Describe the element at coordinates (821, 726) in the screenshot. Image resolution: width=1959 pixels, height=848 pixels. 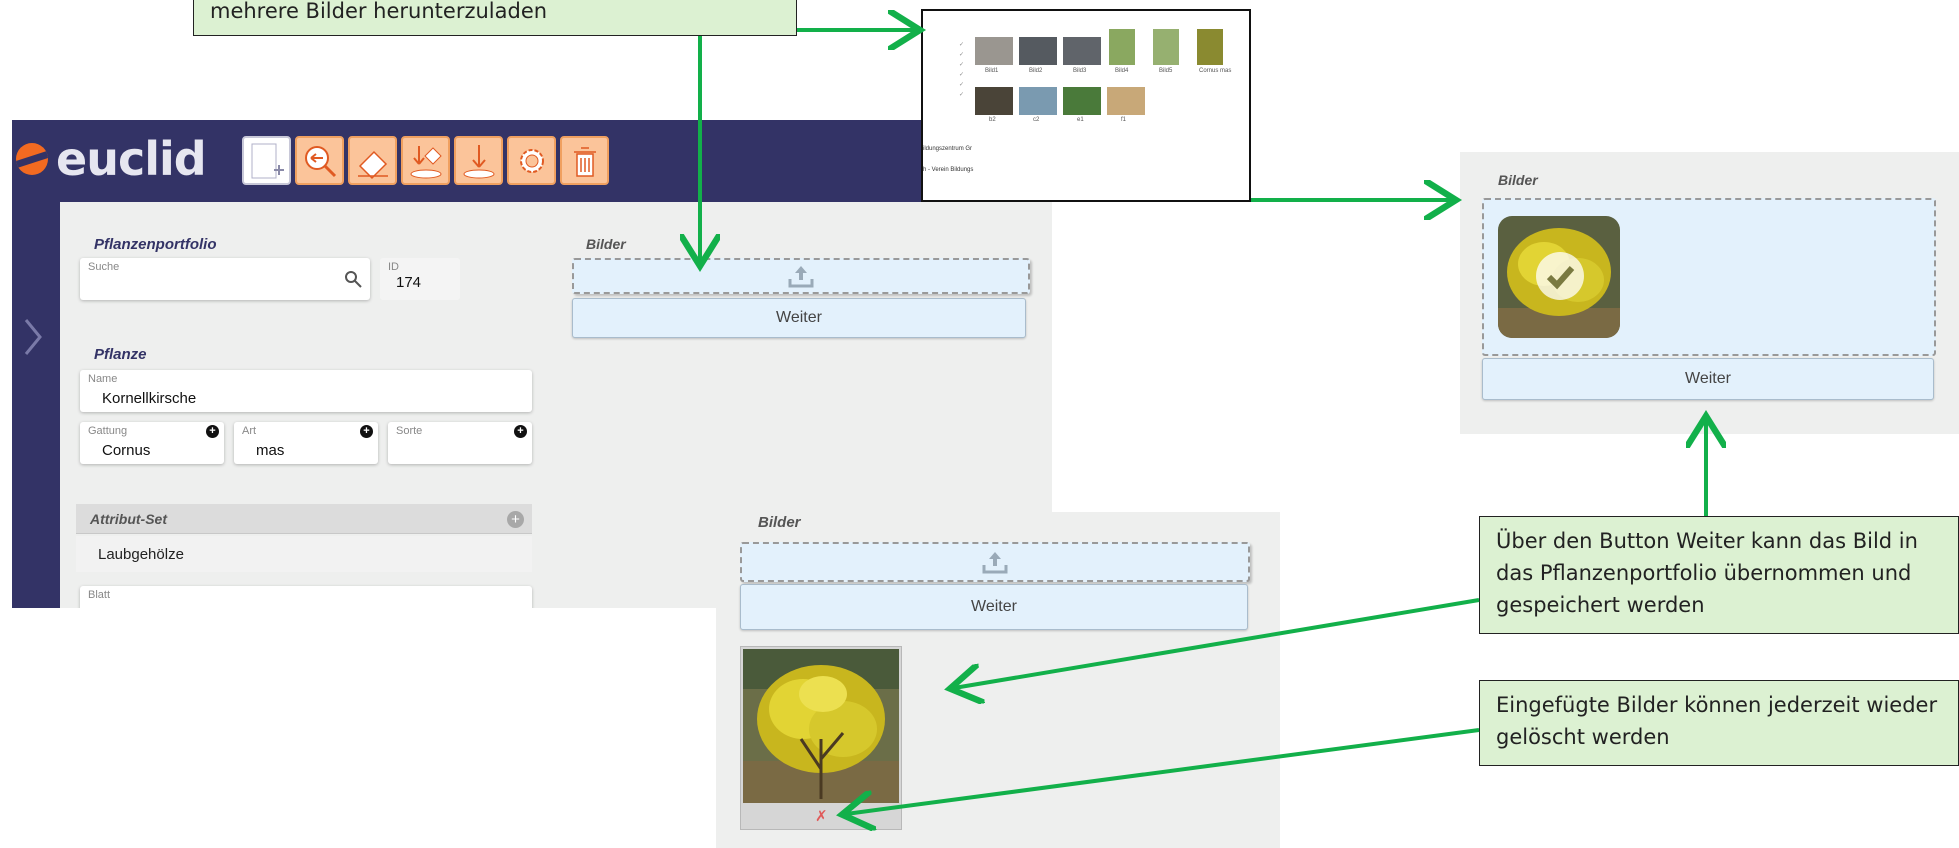
I see `plant-photo` at that location.